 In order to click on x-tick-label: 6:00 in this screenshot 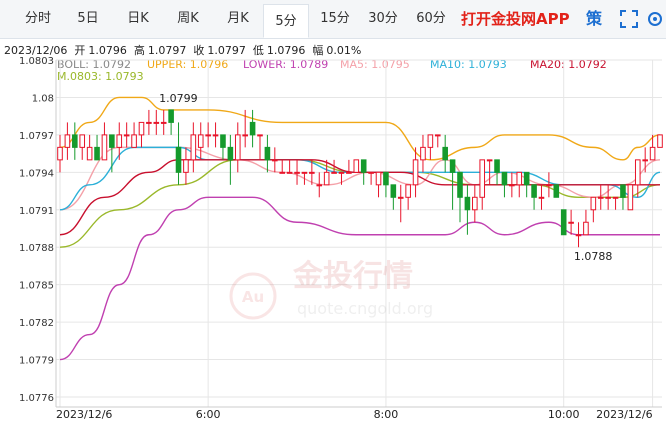, I will do `click(208, 414)`.